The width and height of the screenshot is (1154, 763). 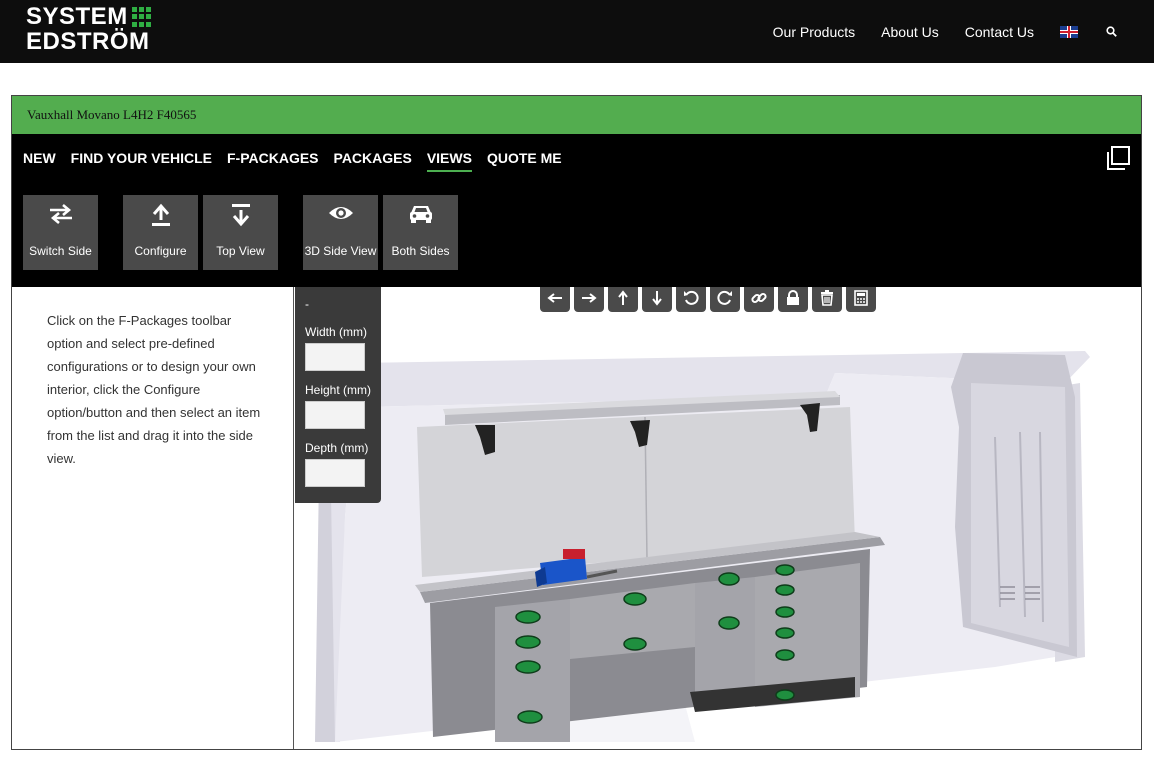 I want to click on nav-our-products: Our Products, so click(x=814, y=32).